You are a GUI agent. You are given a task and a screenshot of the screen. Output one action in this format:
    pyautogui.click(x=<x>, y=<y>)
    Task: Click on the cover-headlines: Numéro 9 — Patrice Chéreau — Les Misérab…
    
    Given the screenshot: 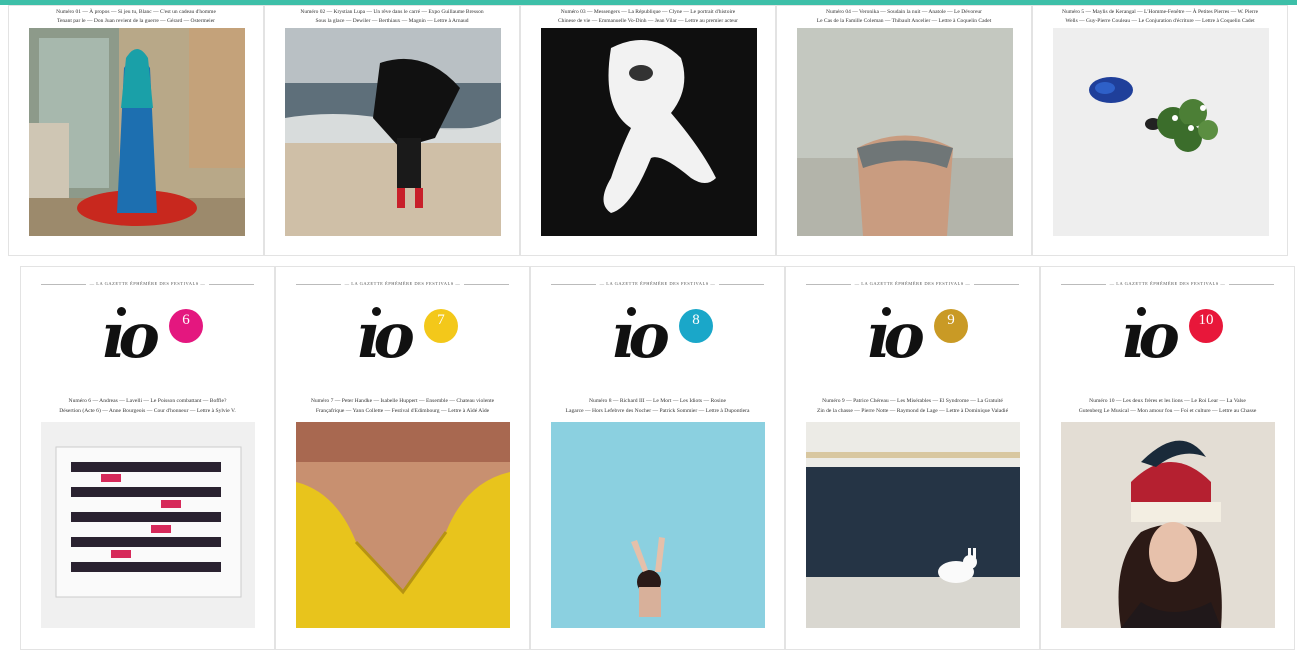 What is the action you would take?
    pyautogui.click(x=912, y=406)
    